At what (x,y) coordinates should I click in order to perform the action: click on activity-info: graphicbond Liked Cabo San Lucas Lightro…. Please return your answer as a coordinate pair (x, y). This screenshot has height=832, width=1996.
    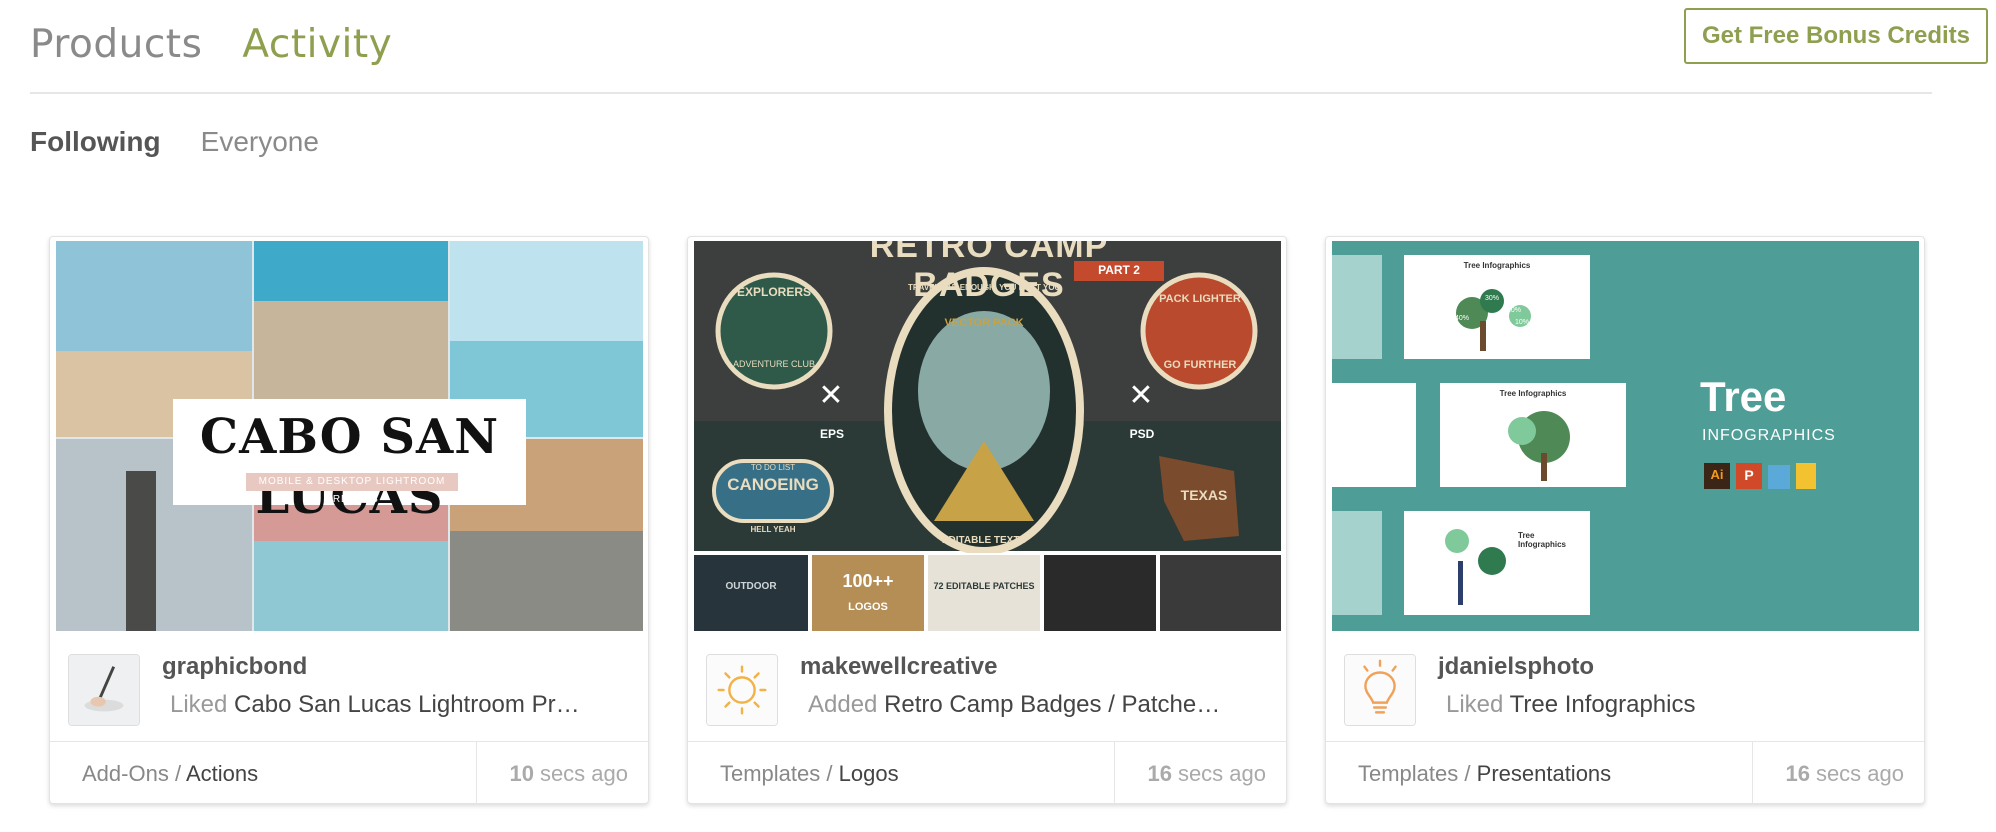
    Looking at the image, I should click on (349, 689).